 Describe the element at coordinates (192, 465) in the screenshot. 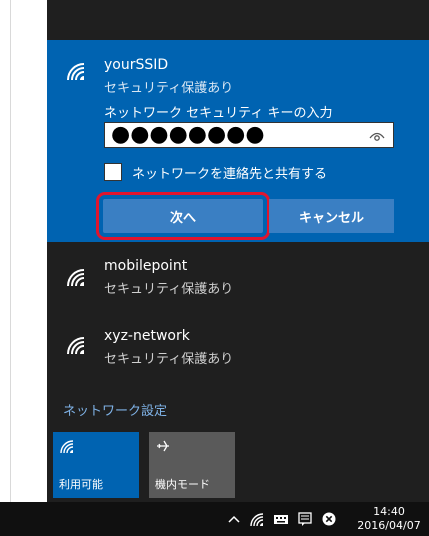

I see `airplane-mode-tile: 機内モード` at that location.